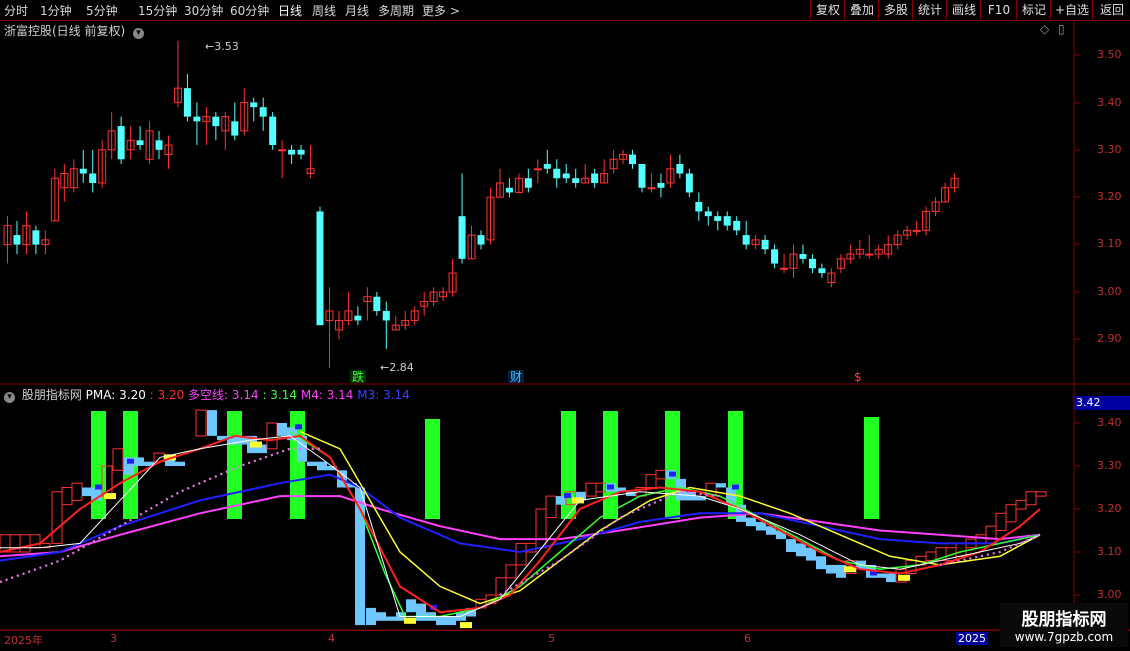 The image size is (1130, 651). I want to click on date-label: 5, so click(551, 638).